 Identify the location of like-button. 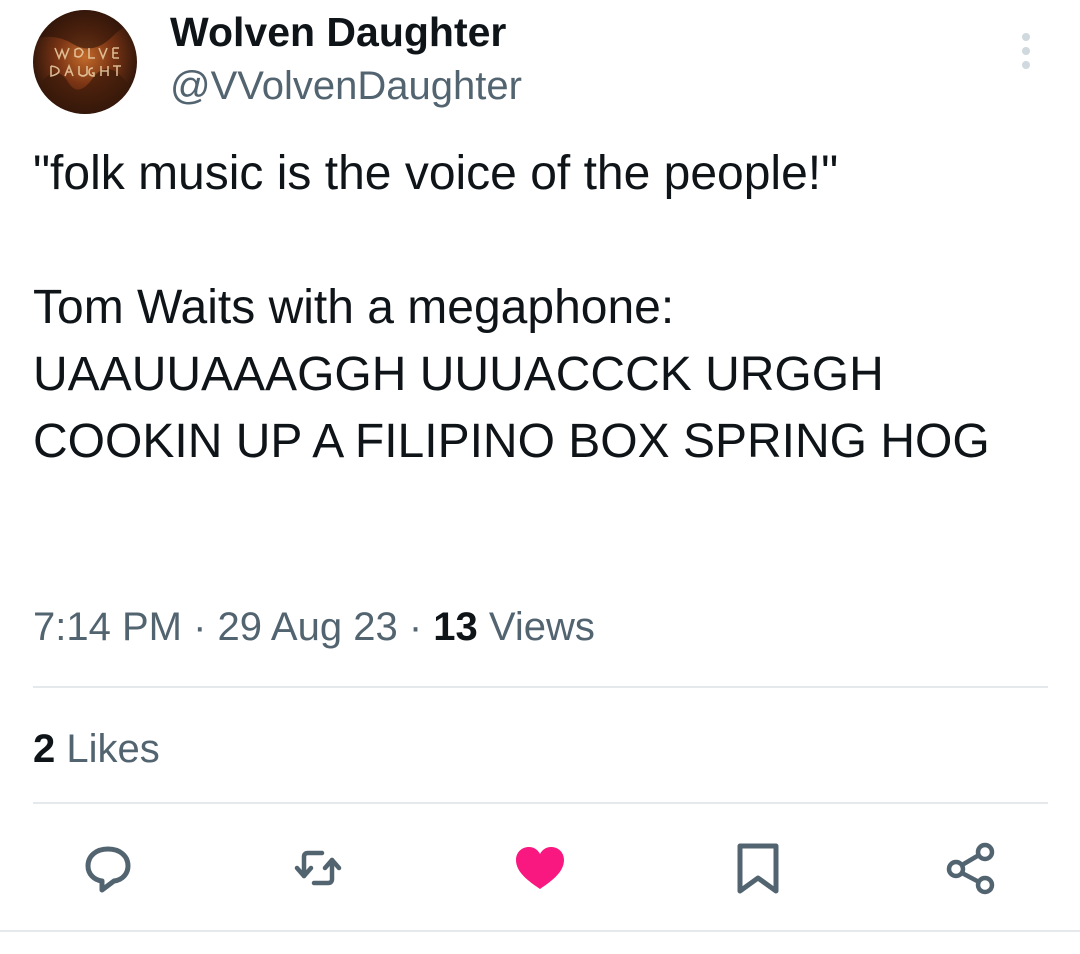
(540, 868).